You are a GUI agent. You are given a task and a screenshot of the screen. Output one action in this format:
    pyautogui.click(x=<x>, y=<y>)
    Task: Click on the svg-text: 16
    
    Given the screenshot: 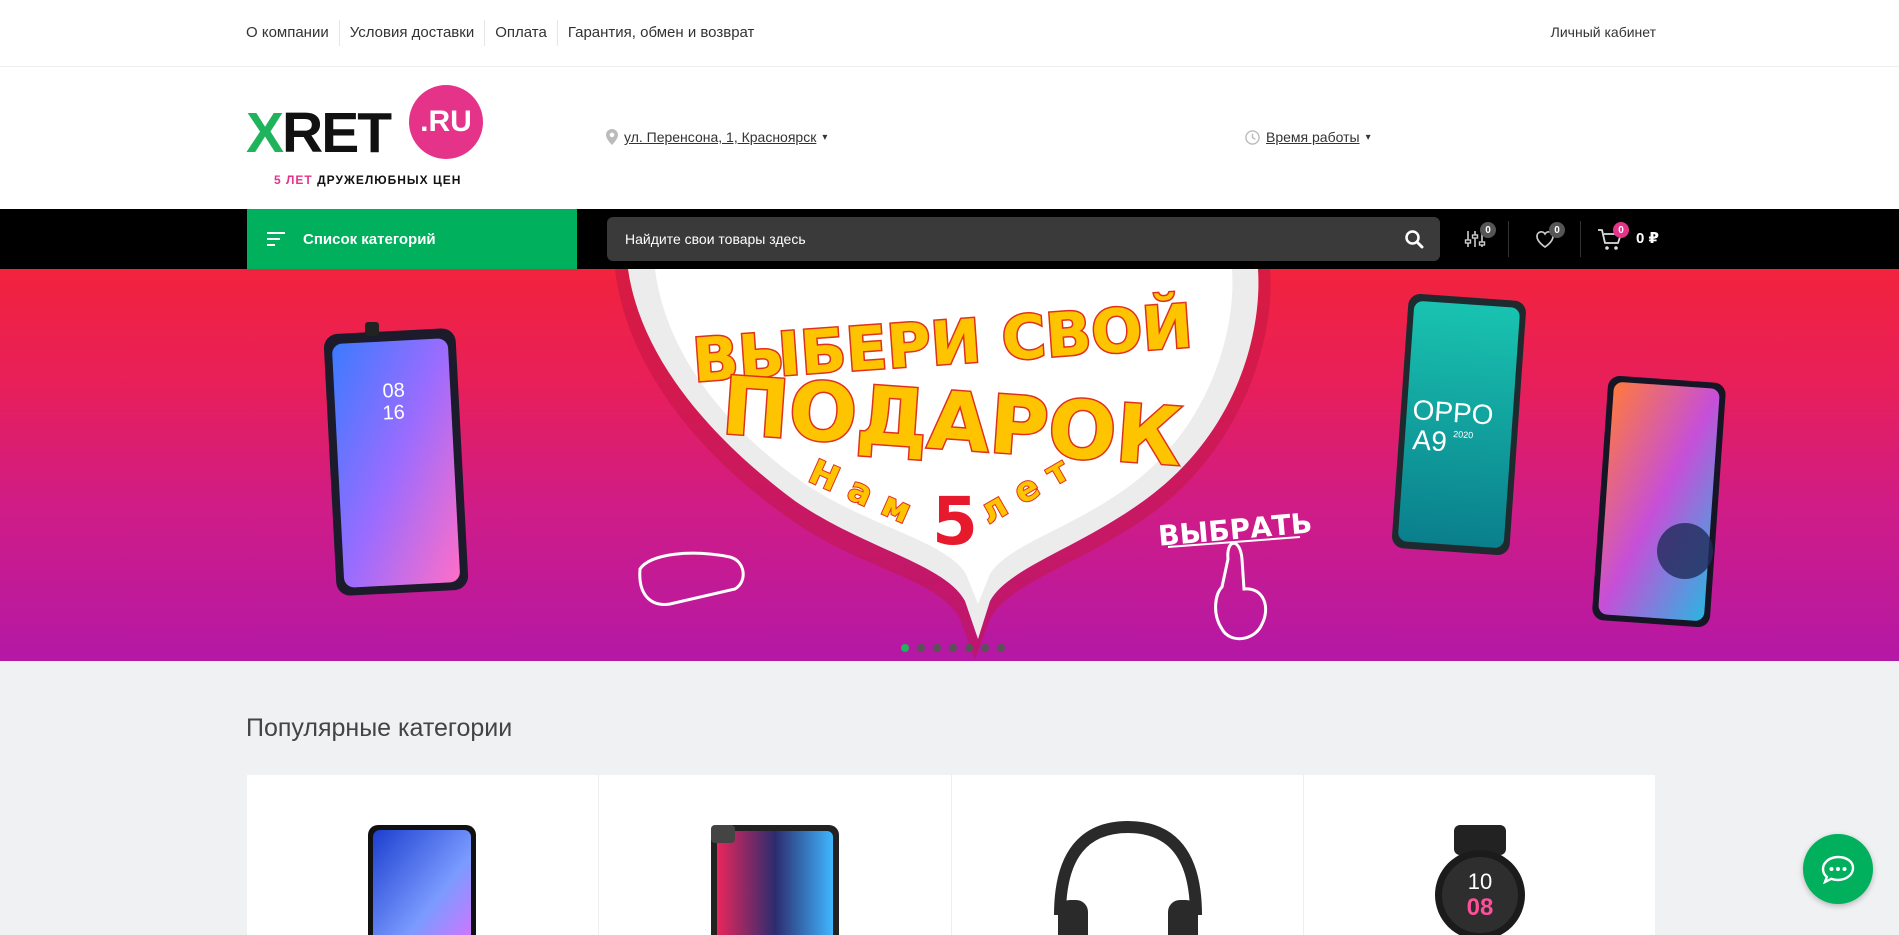 What is the action you would take?
    pyautogui.click(x=393, y=412)
    